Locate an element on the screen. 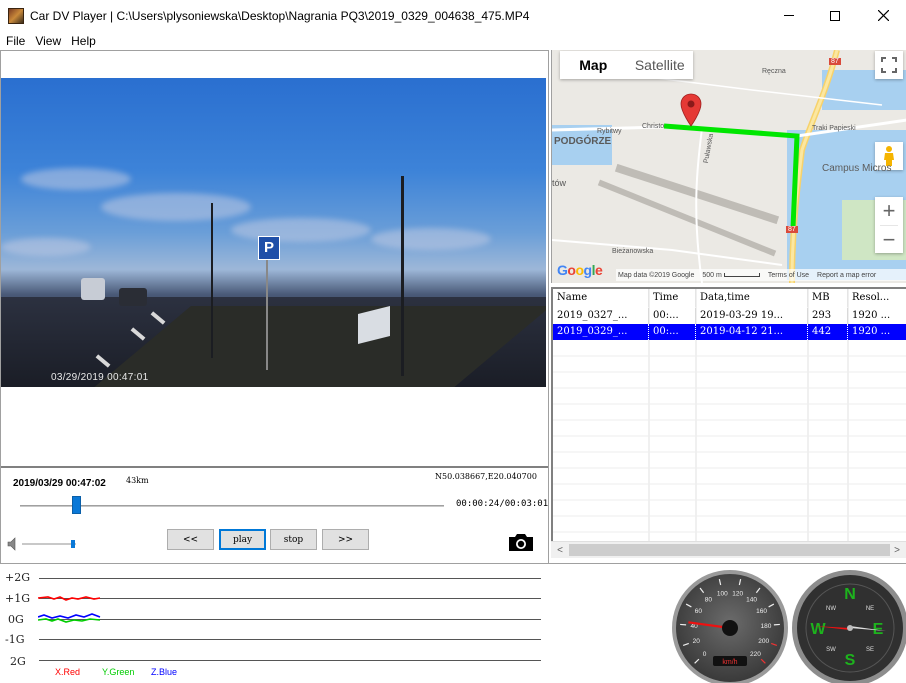 Image resolution: width=906 pixels, height=683 pixels. close-icon is located at coordinates (883, 15).